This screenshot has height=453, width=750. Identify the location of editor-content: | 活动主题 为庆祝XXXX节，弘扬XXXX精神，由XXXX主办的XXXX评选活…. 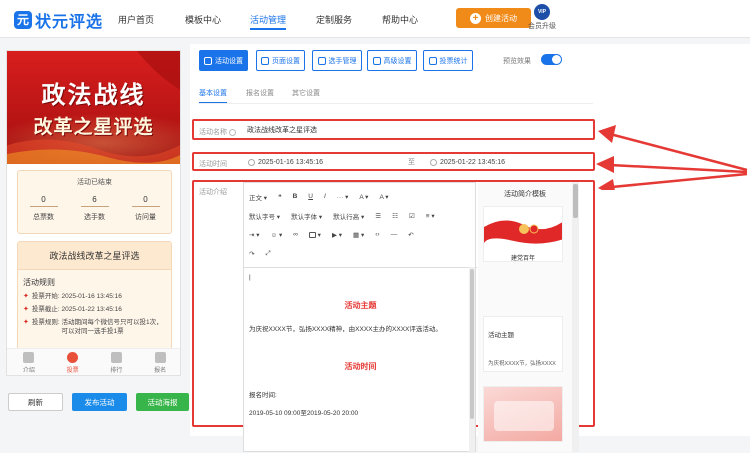
(360, 360).